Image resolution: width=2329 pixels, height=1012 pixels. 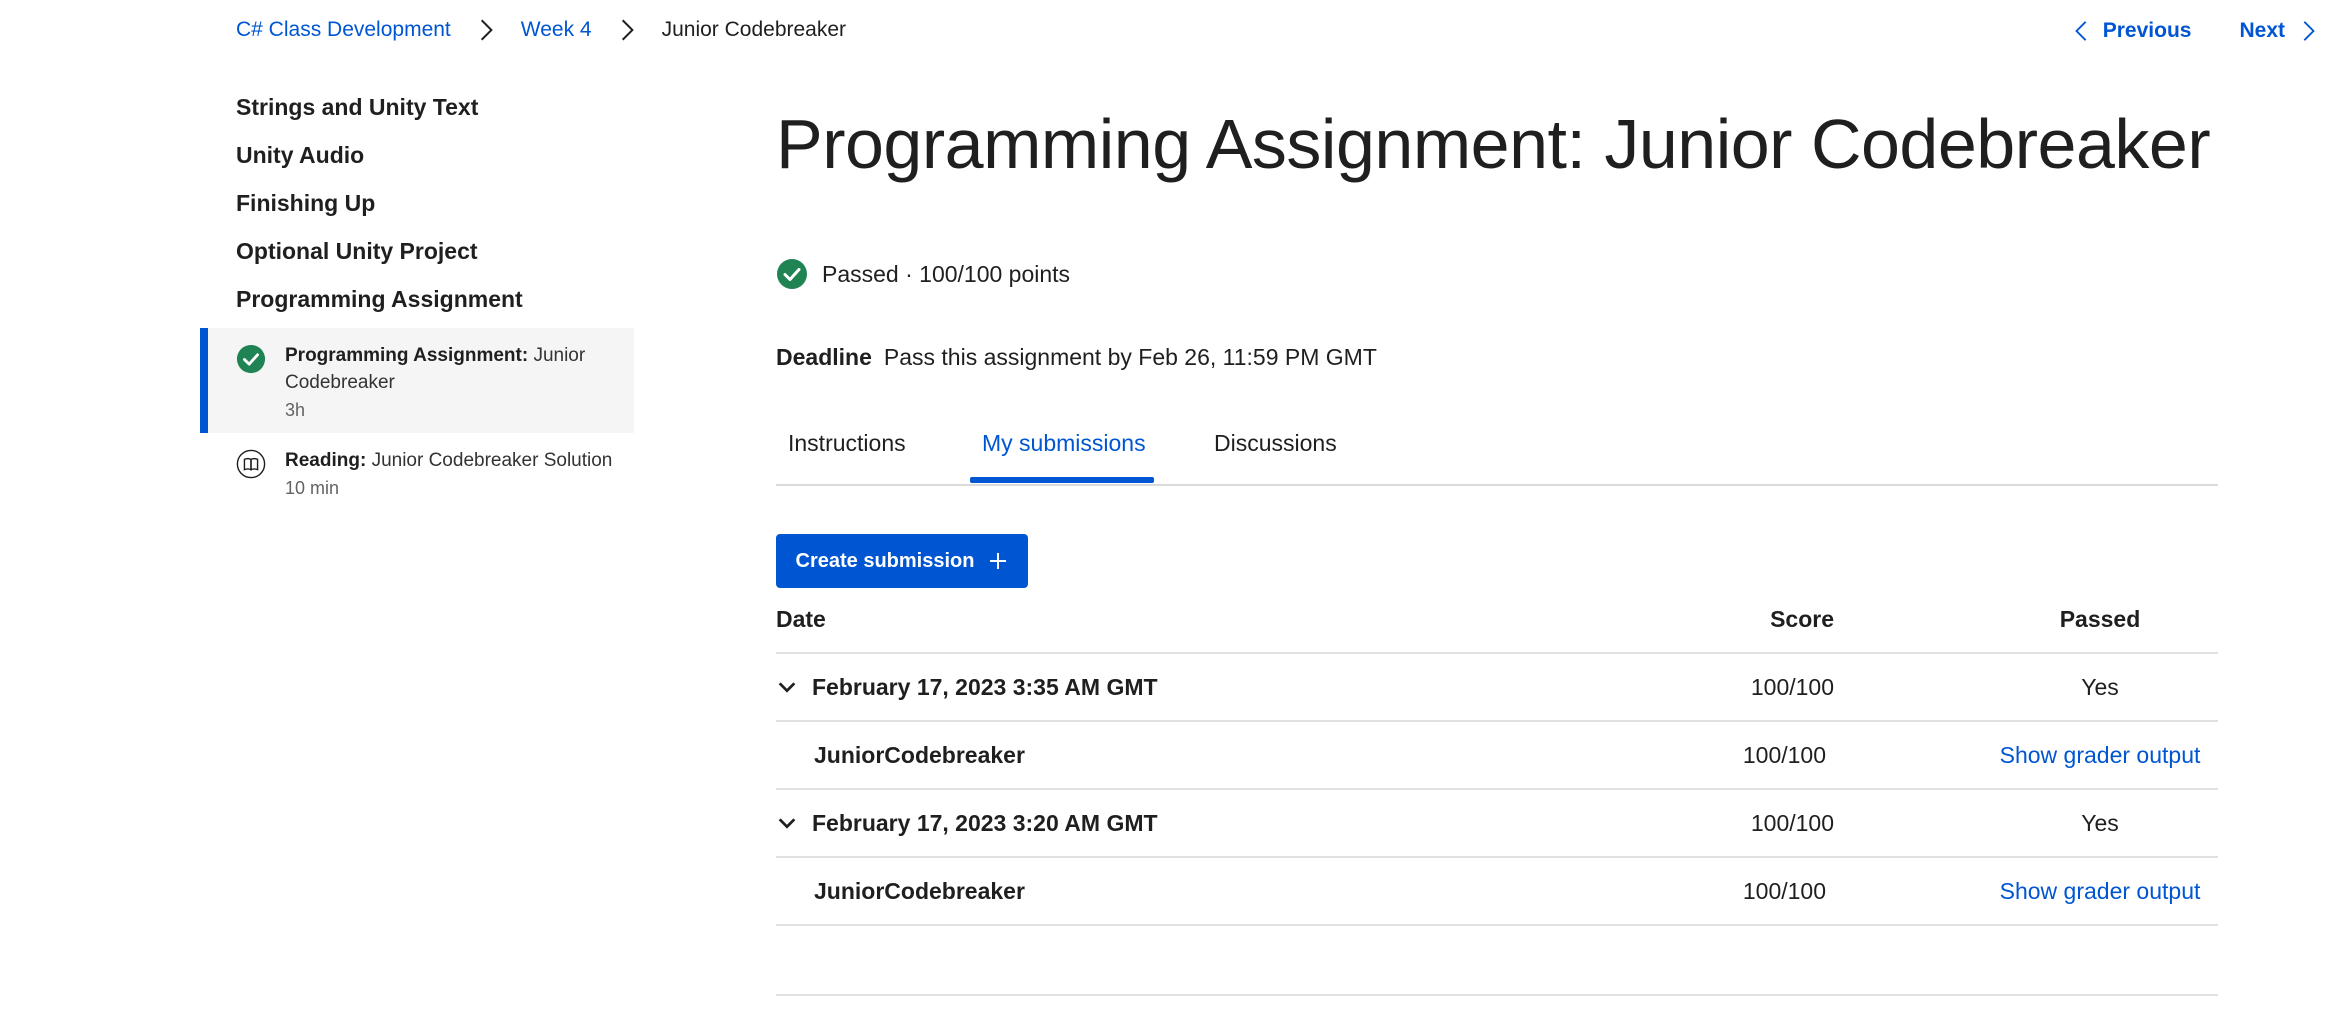 I want to click on header-score: Score, so click(x=1802, y=619).